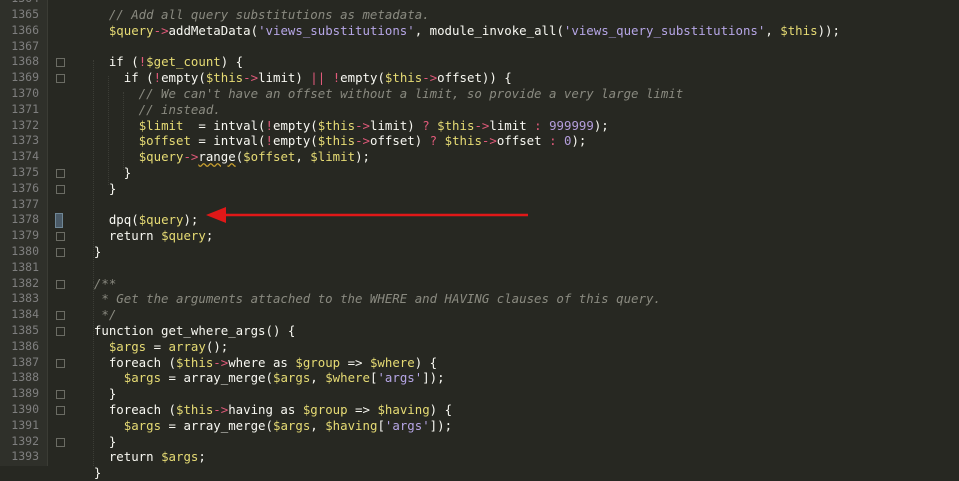 Image resolution: width=959 pixels, height=481 pixels. Describe the element at coordinates (19, 473) in the screenshot. I see `line-number` at that location.